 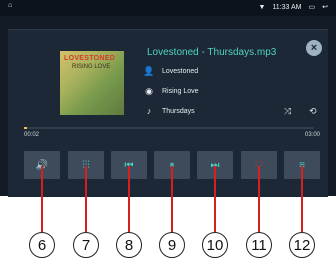 What do you see at coordinates (178, 111) in the screenshot?
I see `song-name: Thursdays` at bounding box center [178, 111].